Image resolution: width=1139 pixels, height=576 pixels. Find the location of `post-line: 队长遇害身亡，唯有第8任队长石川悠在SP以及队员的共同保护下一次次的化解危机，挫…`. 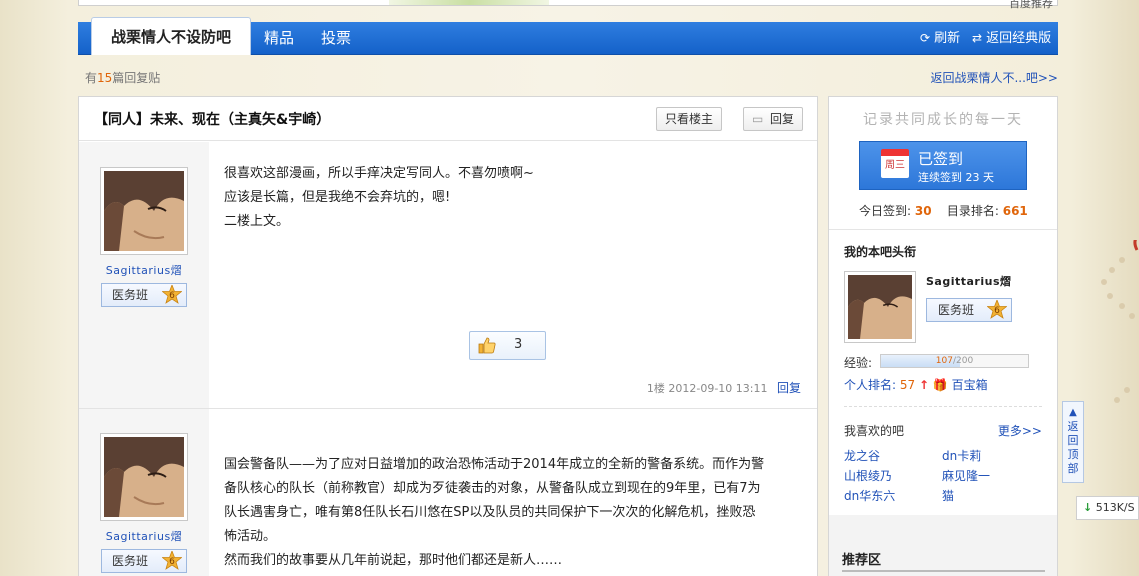

post-line: 队长遇害身亡，唯有第8任队长石川悠在SP以及队员的共同保护下一次次的化解危机，挫… is located at coordinates (490, 512).